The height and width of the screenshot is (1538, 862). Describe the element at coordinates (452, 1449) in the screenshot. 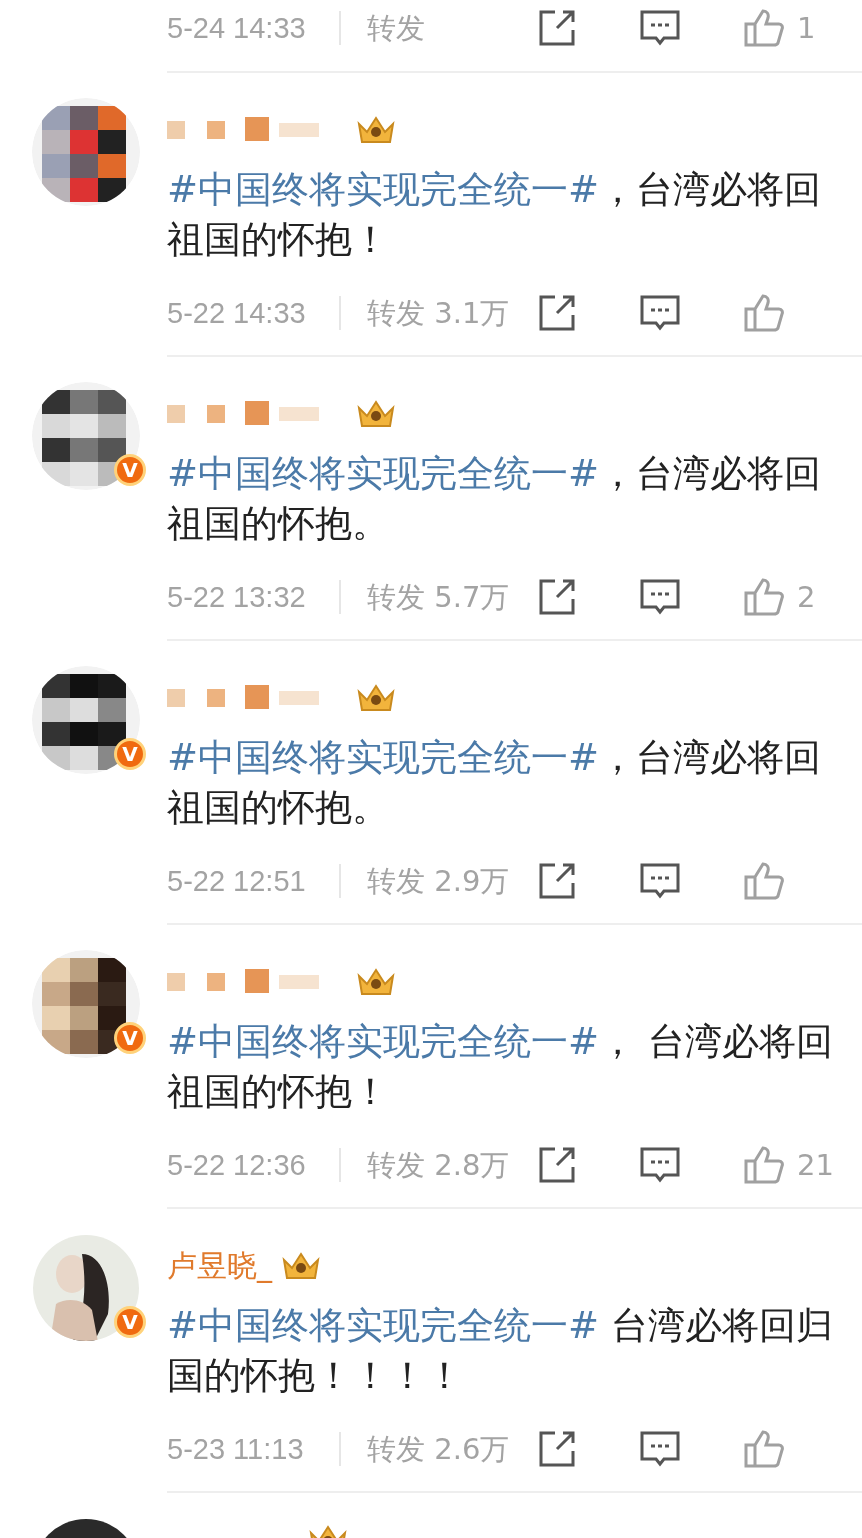

I see `repost-count: 转发 2.6万` at that location.